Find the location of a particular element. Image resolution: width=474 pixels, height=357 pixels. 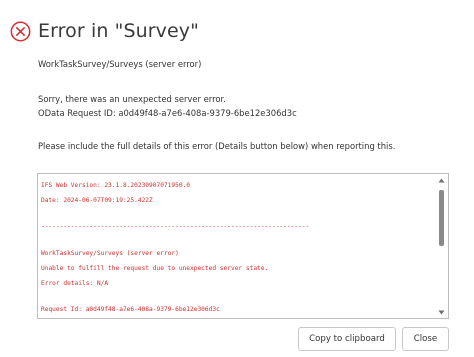

error-source-text: WorkTaskSurvey/Surveys (server error) is located at coordinates (120, 64).